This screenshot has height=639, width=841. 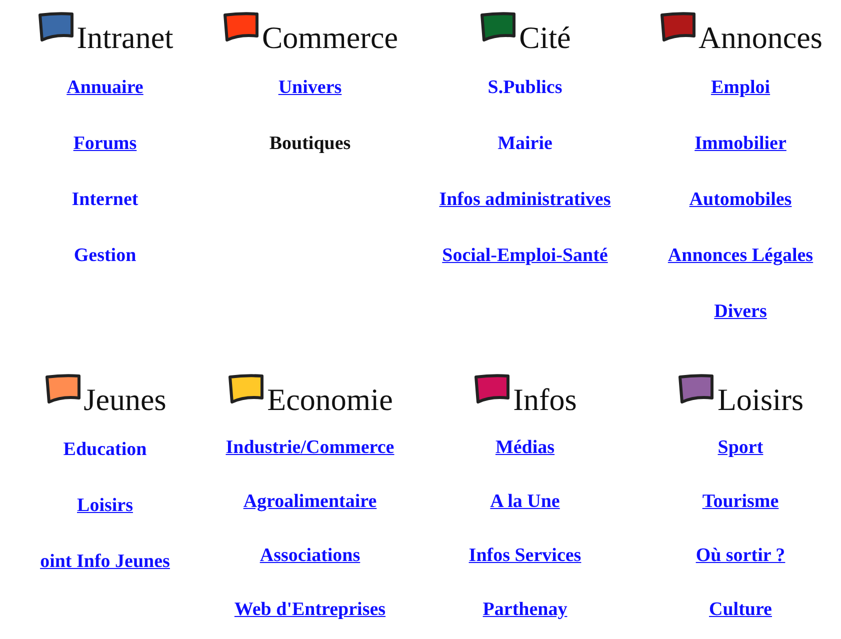 I want to click on nav-link: Annonces Légales, so click(x=741, y=256).